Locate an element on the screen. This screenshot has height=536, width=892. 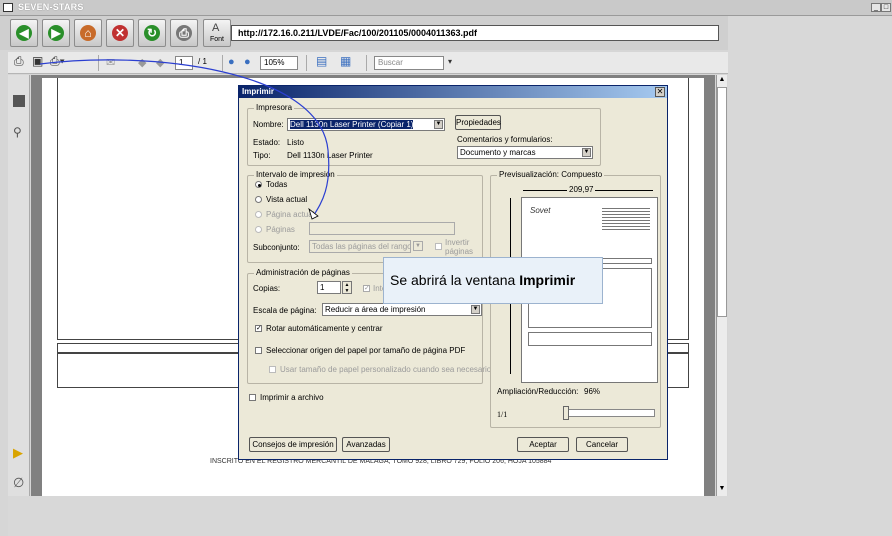
tutorial-arrow is located at coordinates (184, 139).